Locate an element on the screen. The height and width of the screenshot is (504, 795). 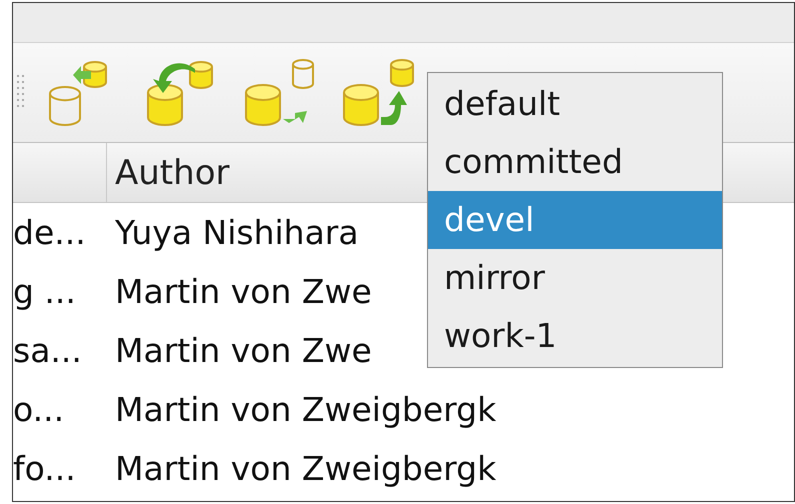
menu-item: default is located at coordinates (575, 104).